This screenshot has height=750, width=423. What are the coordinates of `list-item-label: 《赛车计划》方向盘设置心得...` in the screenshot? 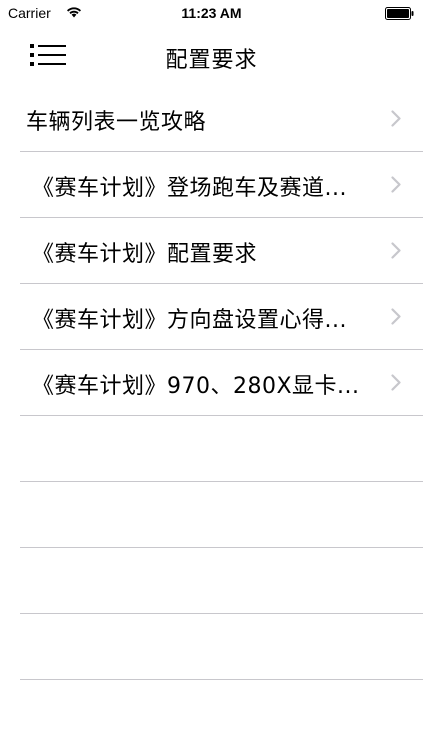 It's located at (189, 320).